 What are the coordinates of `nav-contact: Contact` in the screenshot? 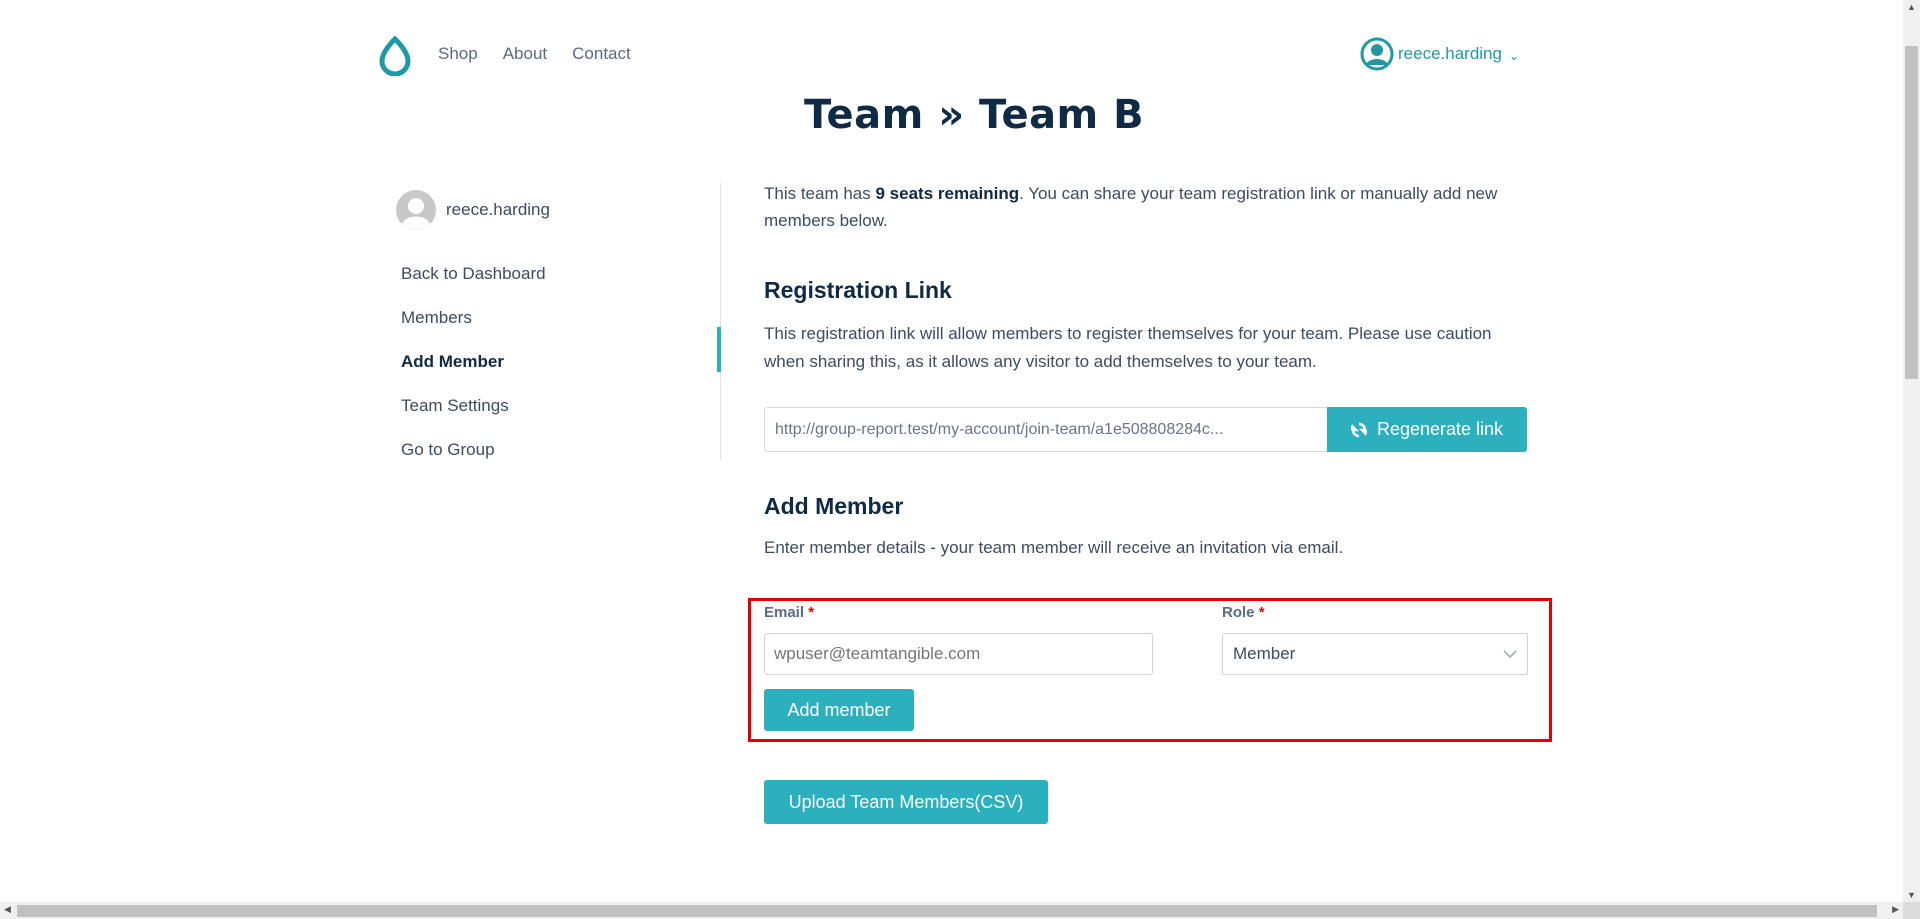 It's located at (601, 54).